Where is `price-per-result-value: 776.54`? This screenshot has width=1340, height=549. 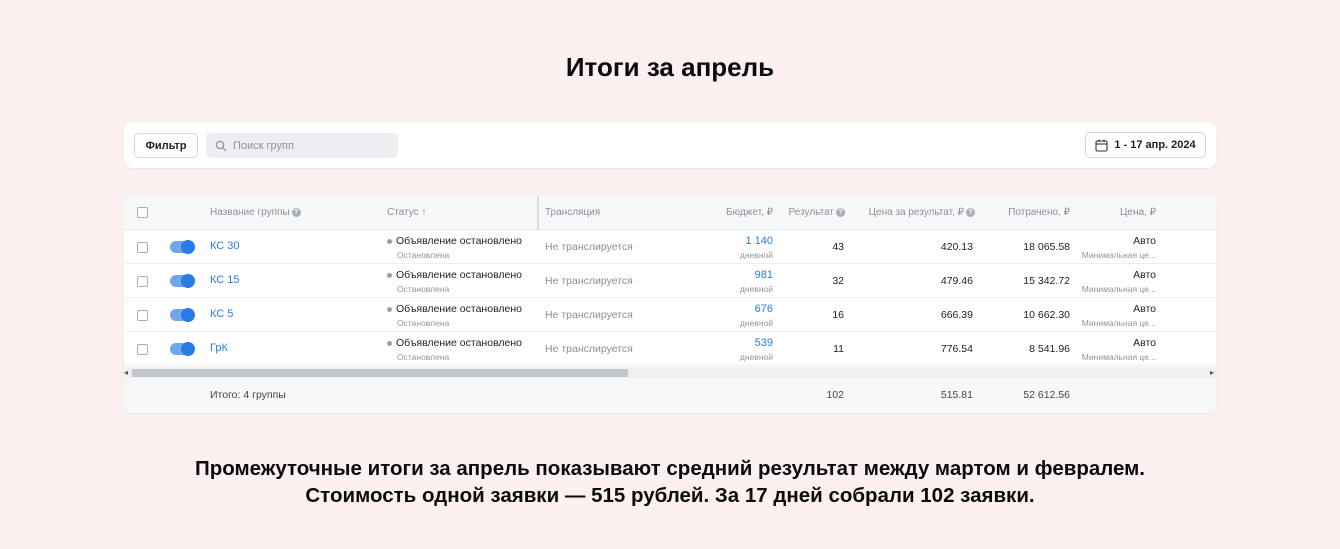 price-per-result-value: 776.54 is located at coordinates (956, 349).